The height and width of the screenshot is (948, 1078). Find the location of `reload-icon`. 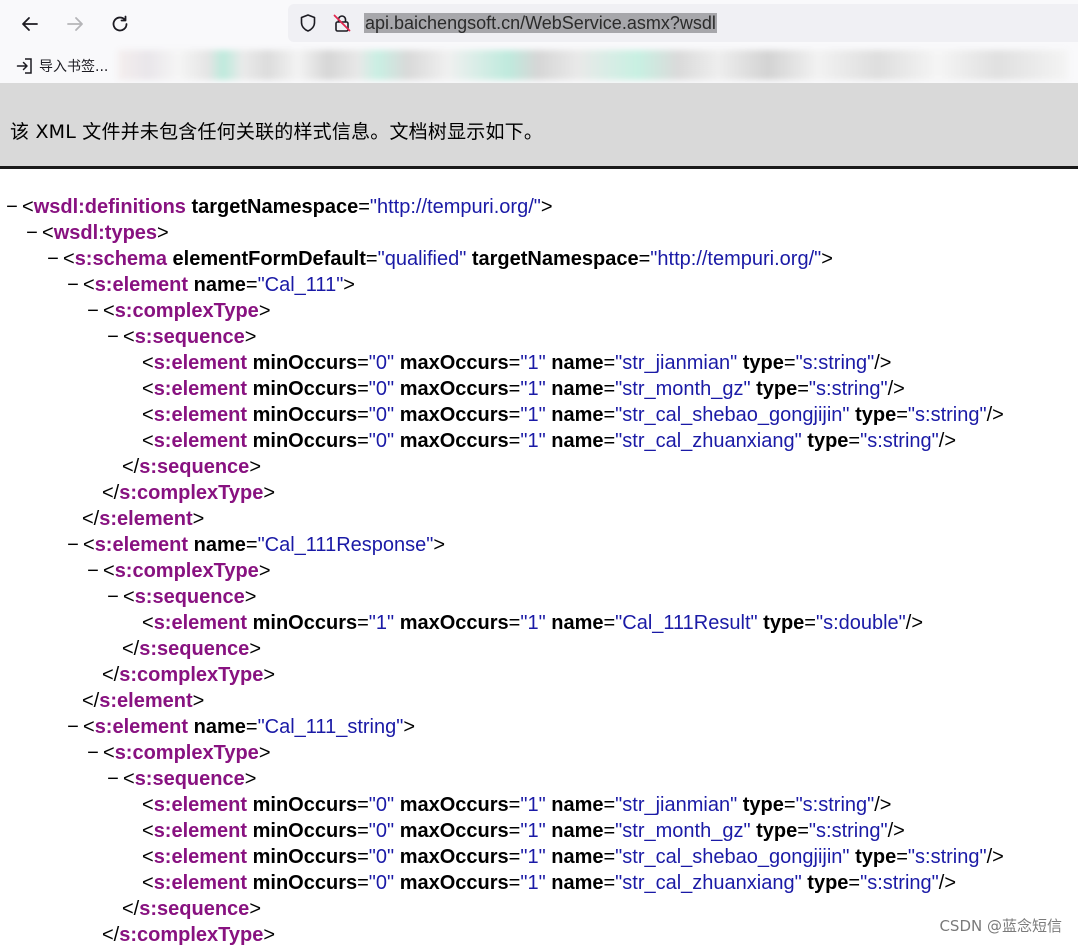

reload-icon is located at coordinates (120, 24).